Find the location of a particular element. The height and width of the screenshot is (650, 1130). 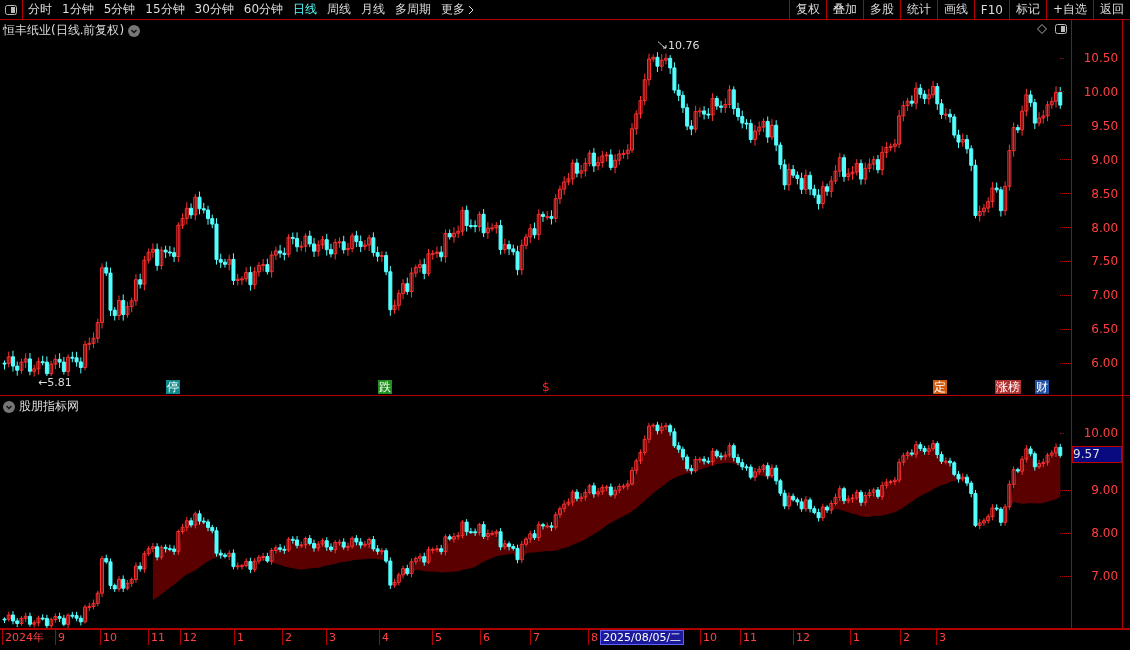

indicator-axis-label: 8.00 is located at coordinates (1105, 533).